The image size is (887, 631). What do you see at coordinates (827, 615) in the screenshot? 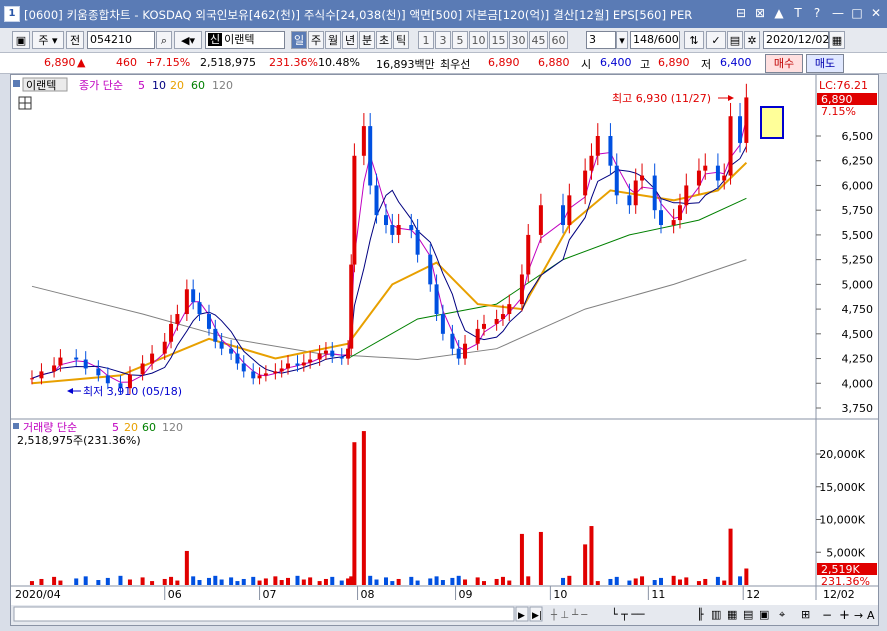
I see `minus-icon: −` at bounding box center [827, 615].